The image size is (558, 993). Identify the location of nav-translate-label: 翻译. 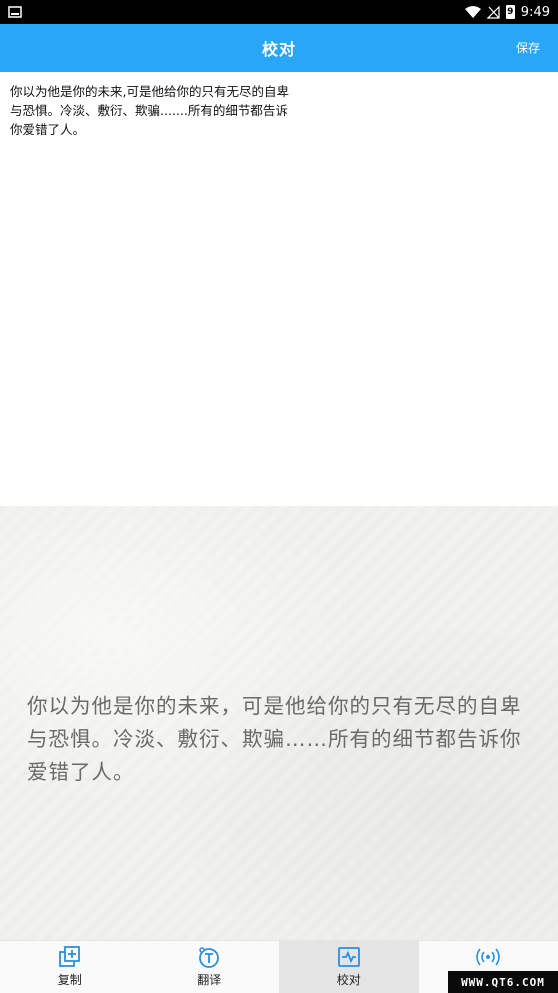
(209, 980).